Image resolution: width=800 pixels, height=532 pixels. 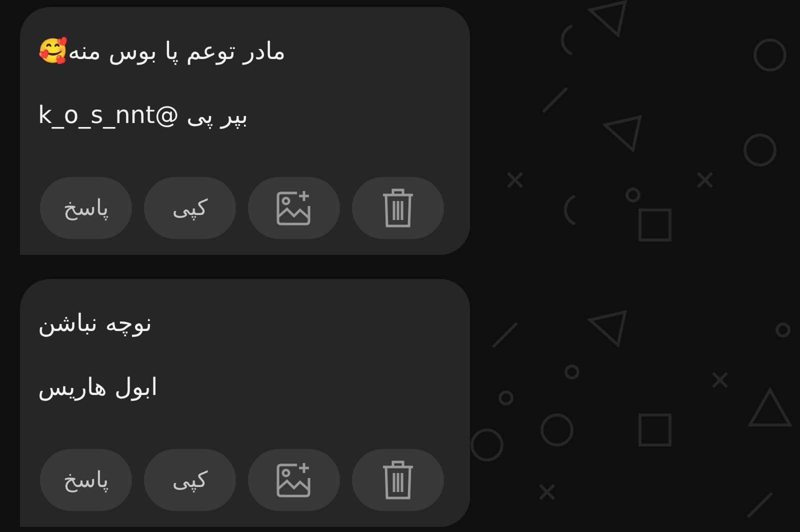 What do you see at coordinates (162, 51) in the screenshot?
I see `message-text: مادر توعم پا بوس منه🥰` at bounding box center [162, 51].